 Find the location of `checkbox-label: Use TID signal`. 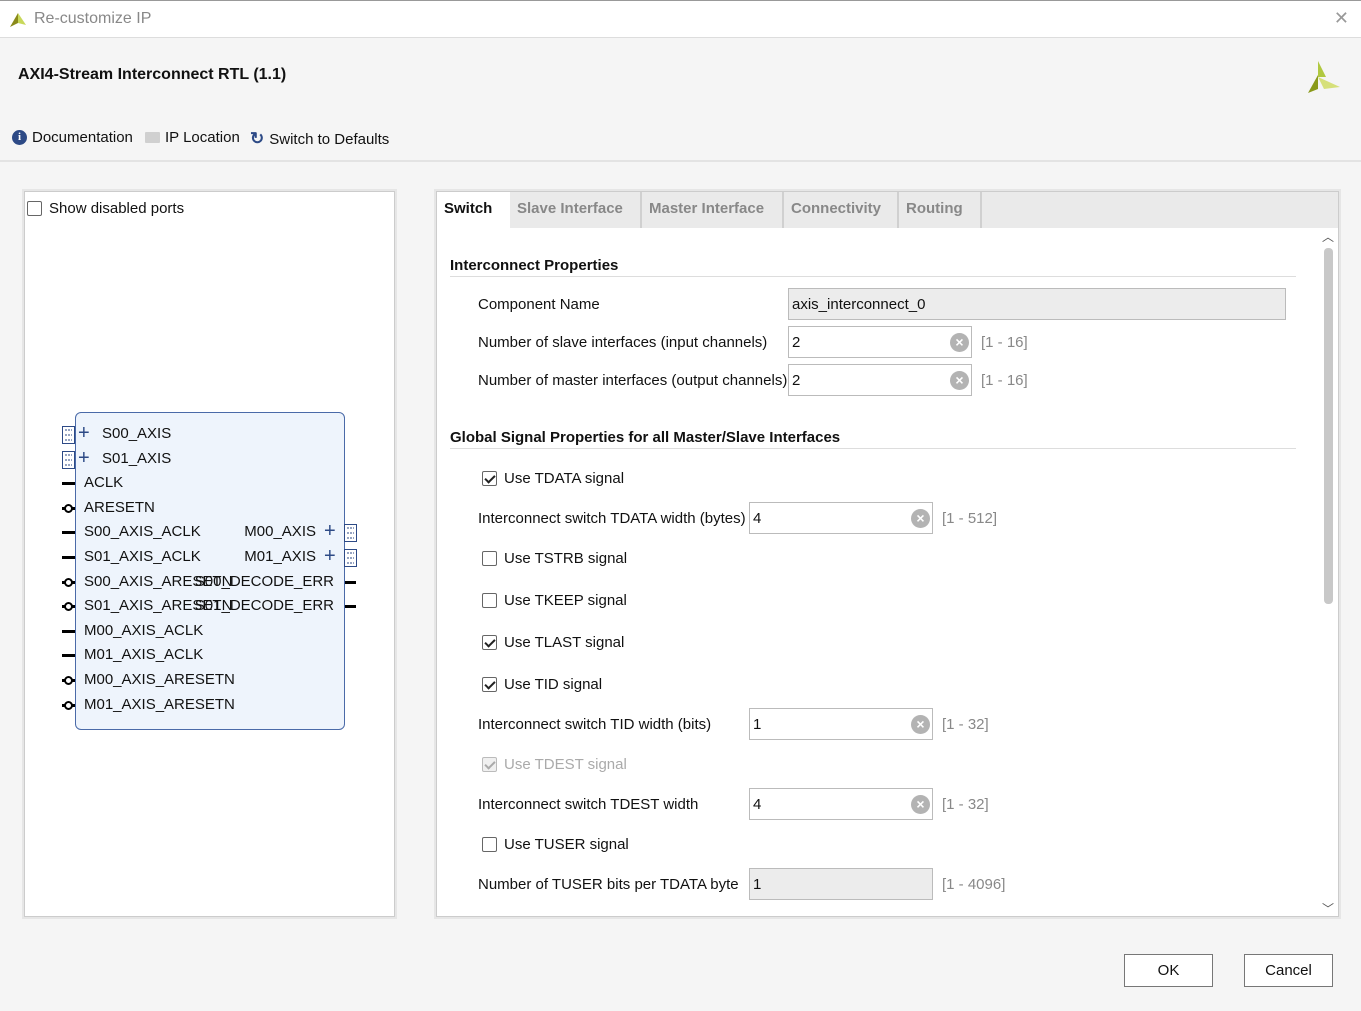

checkbox-label: Use TID signal is located at coordinates (553, 684).